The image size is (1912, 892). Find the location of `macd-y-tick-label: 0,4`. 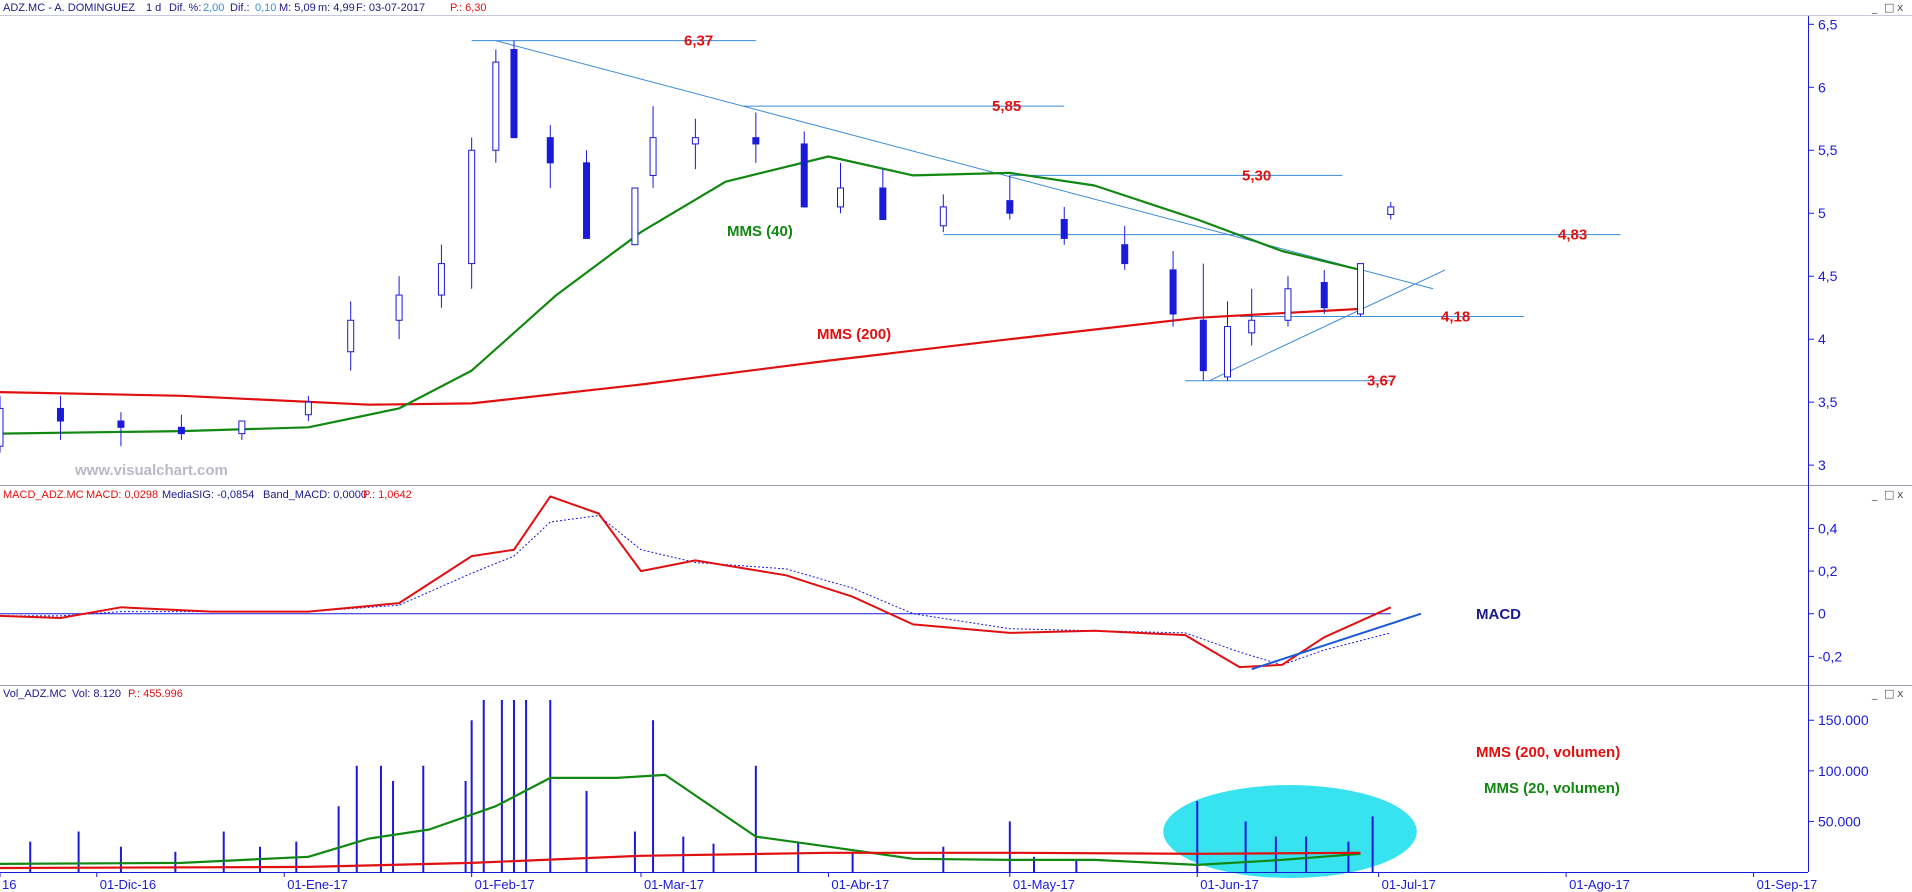

macd-y-tick-label: 0,4 is located at coordinates (1828, 528).